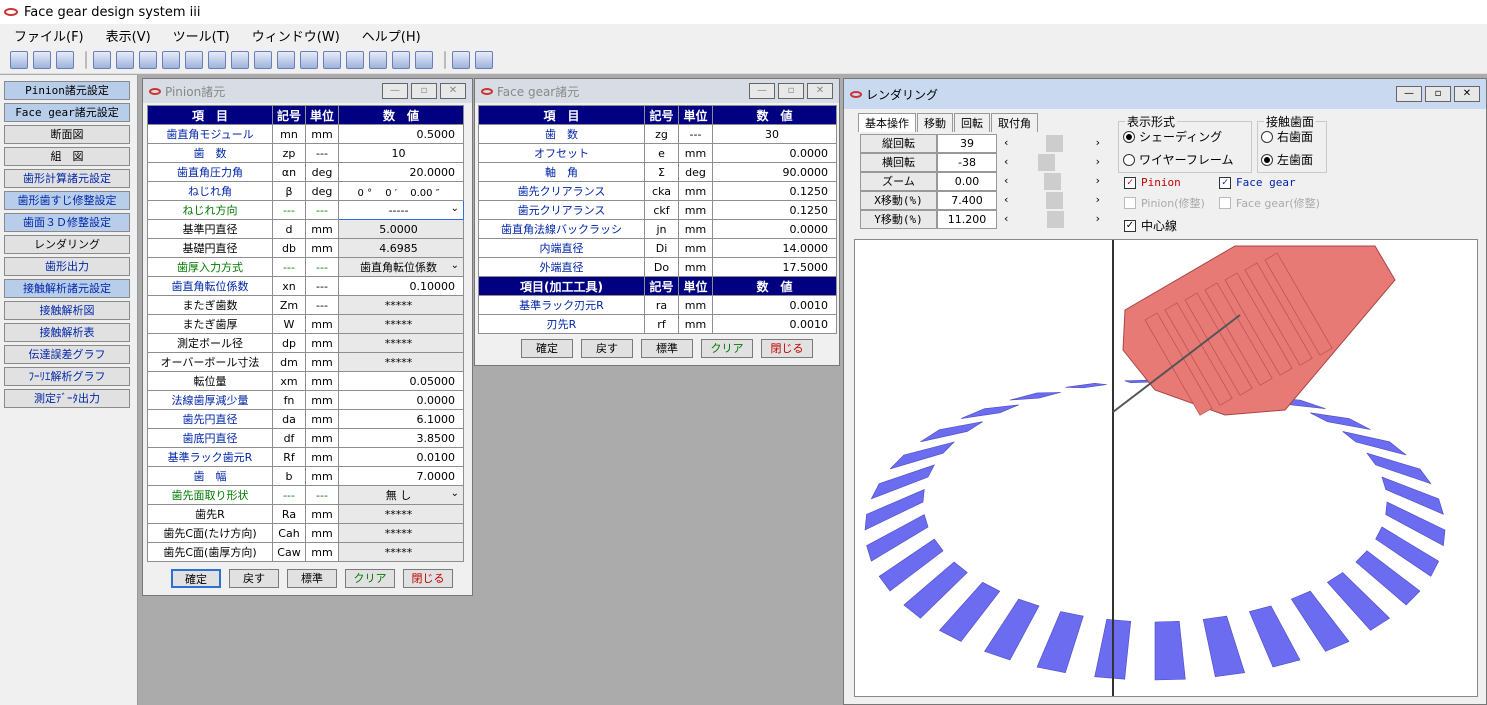 The width and height of the screenshot is (1487, 705). What do you see at coordinates (67, 222) in the screenshot?
I see `sidebar-item-surface-3d: 歯面３Ｄ修整設定` at bounding box center [67, 222].